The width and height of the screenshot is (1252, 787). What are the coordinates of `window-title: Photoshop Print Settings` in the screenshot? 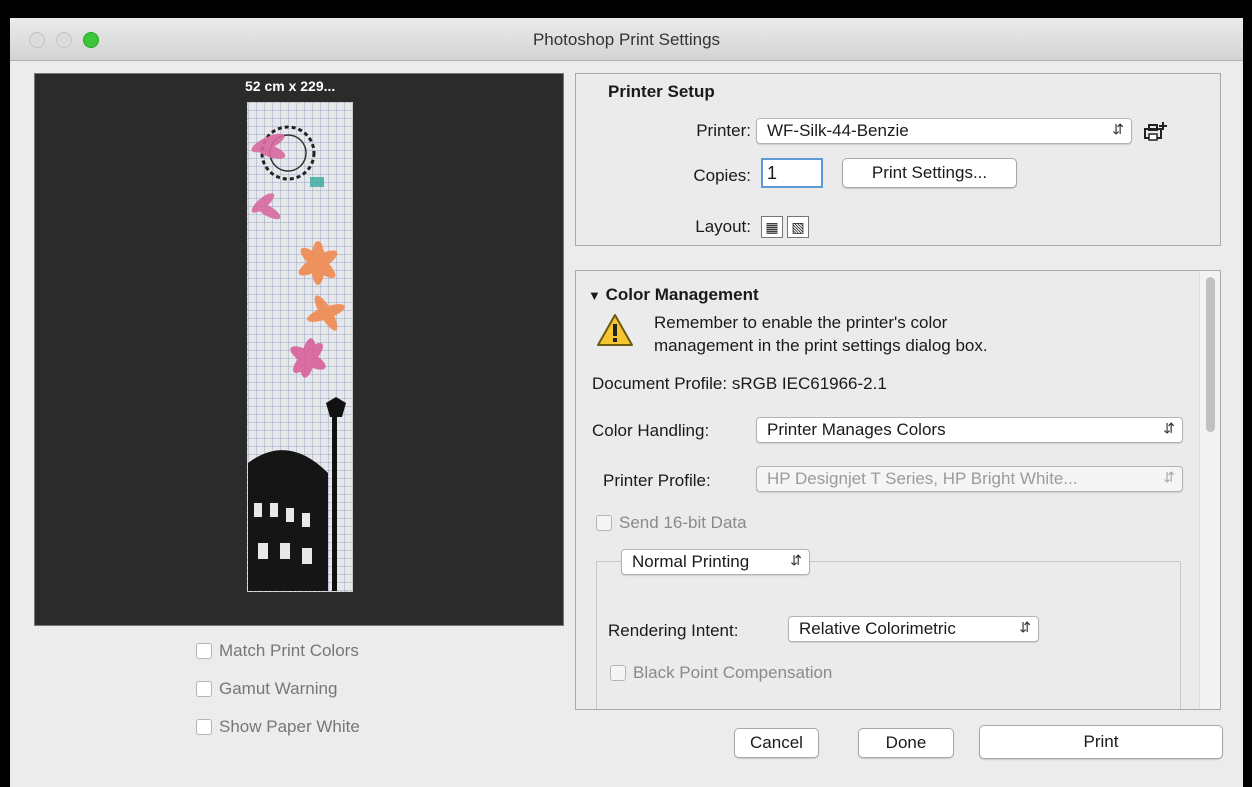 It's located at (626, 39).